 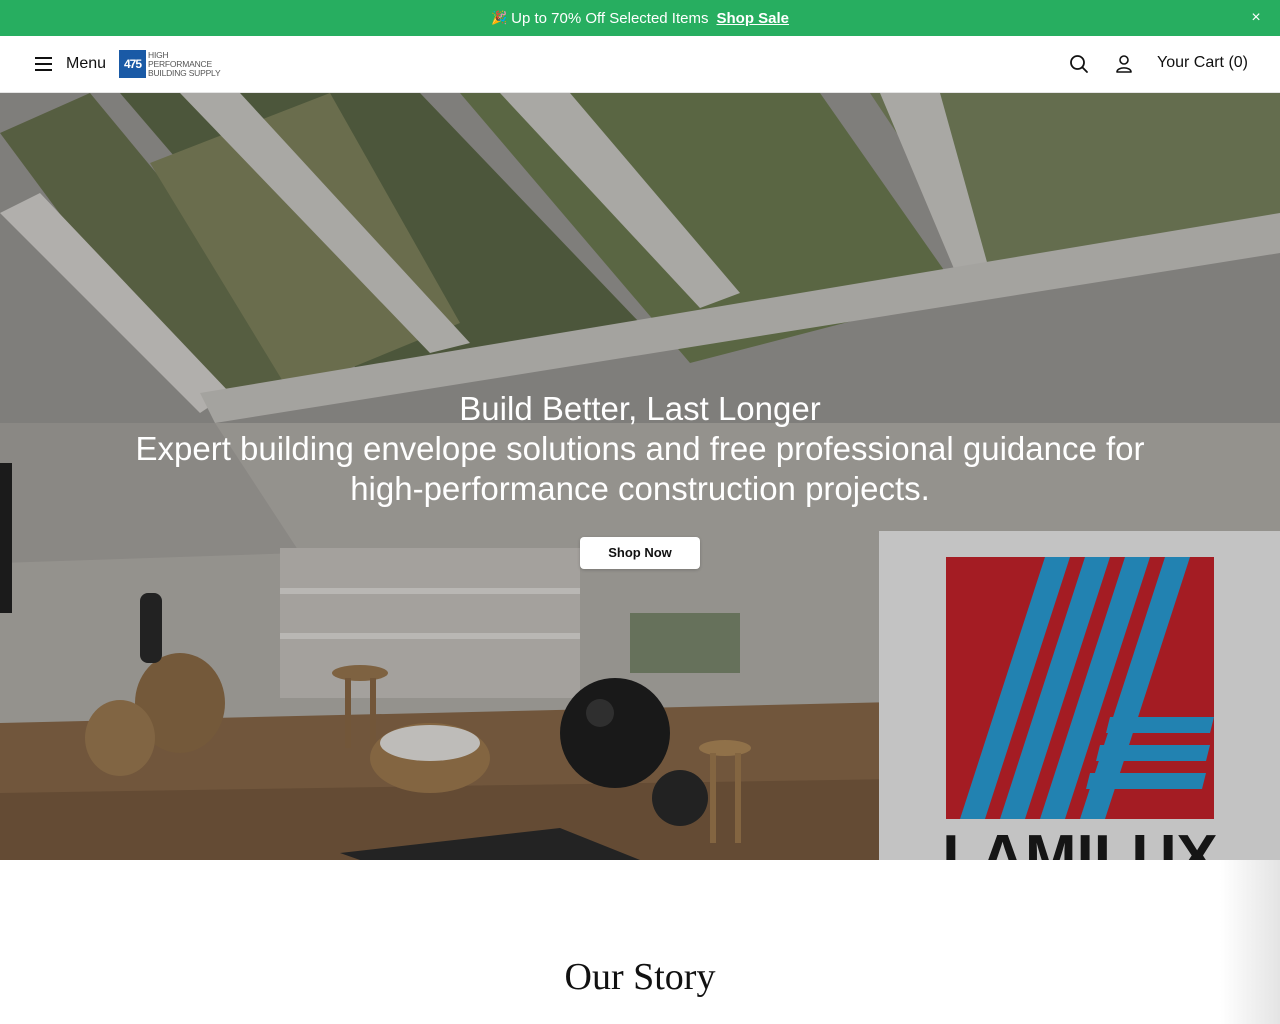 What do you see at coordinates (640, 408) in the screenshot?
I see `hero-title: Build Better, Last Longer` at bounding box center [640, 408].